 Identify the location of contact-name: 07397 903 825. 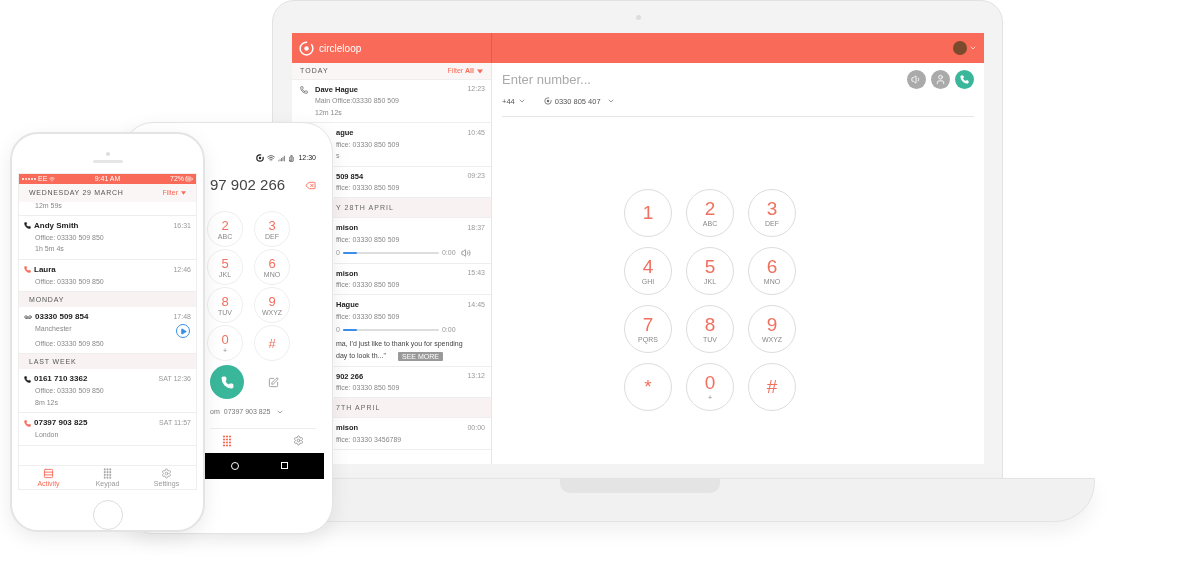
(61, 423).